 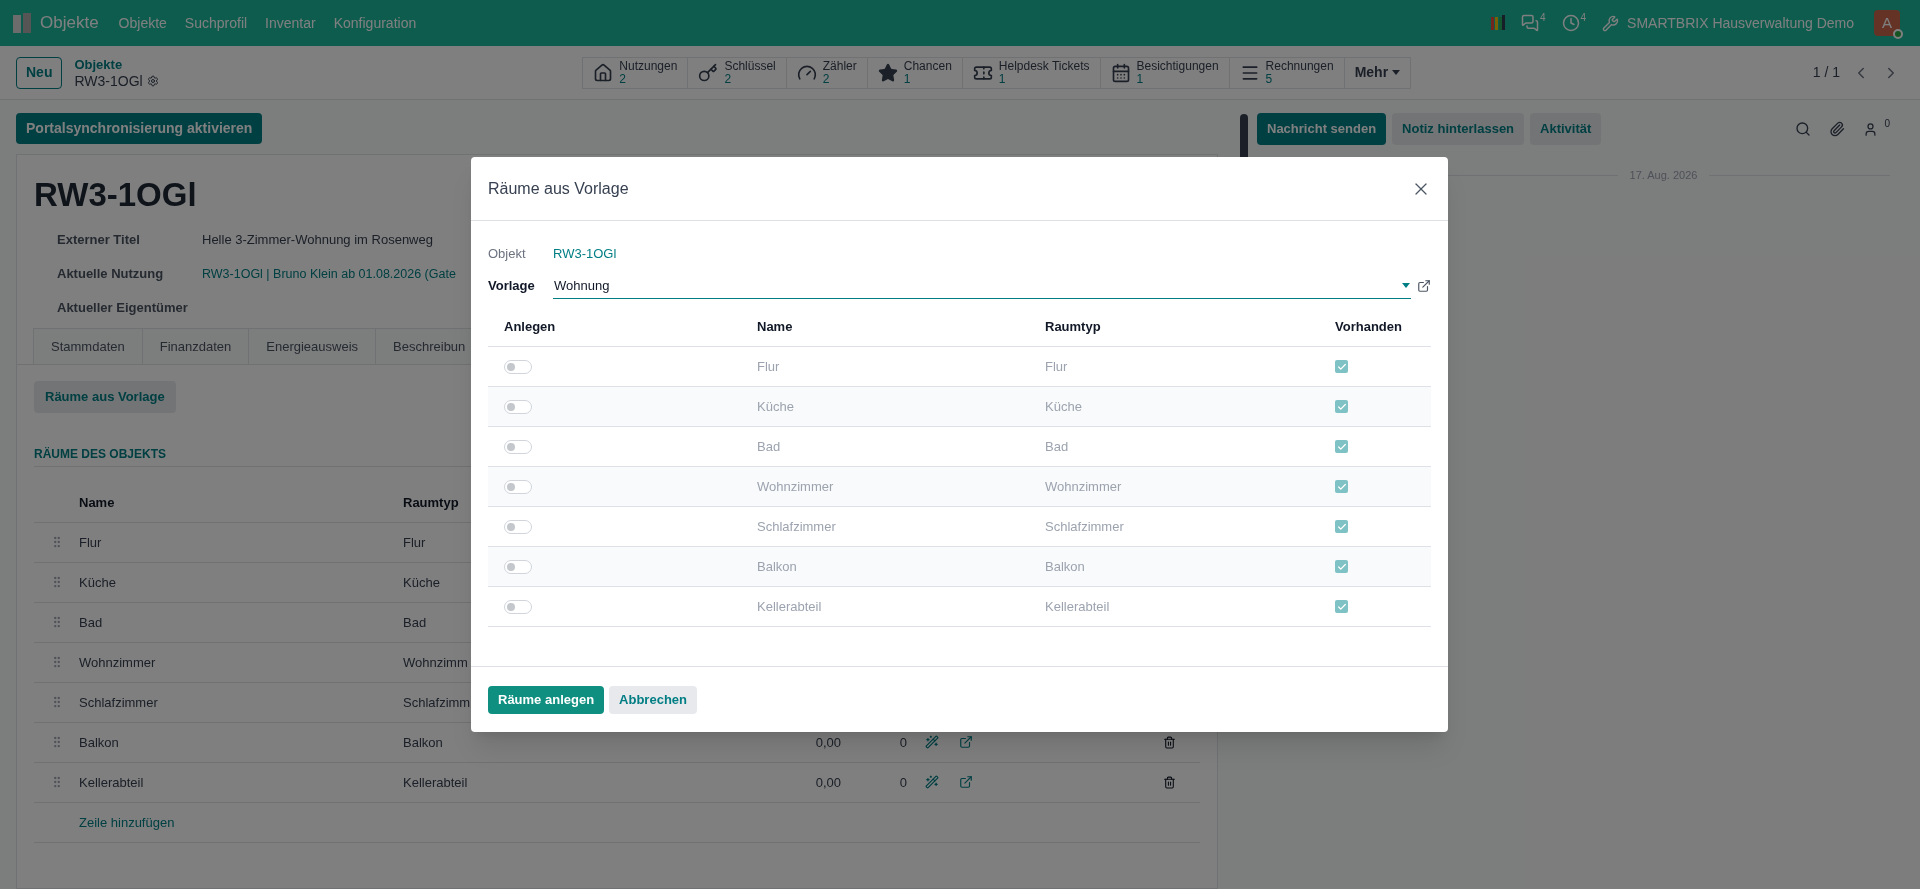 What do you see at coordinates (437, 702) in the screenshot?
I see `table-cell: Schlafzimm` at bounding box center [437, 702].